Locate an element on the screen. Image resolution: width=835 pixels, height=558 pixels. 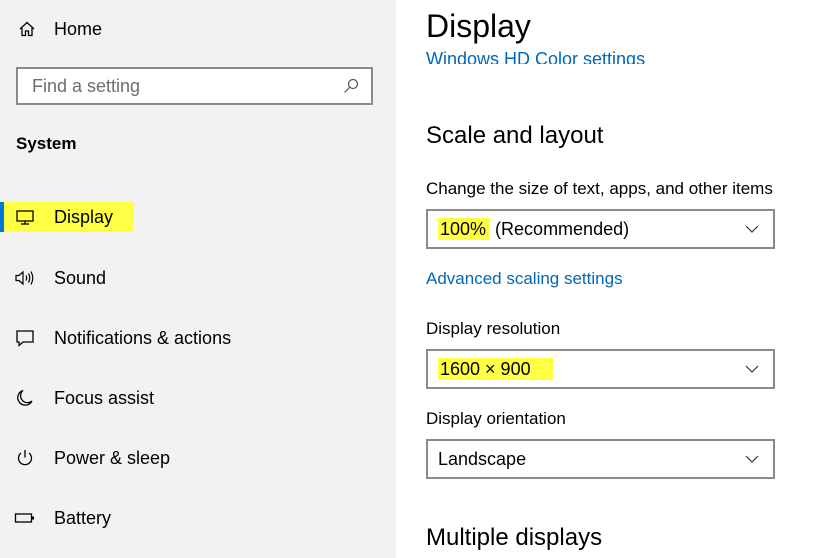
orientation-label: Display orientation is located at coordinates (496, 418).